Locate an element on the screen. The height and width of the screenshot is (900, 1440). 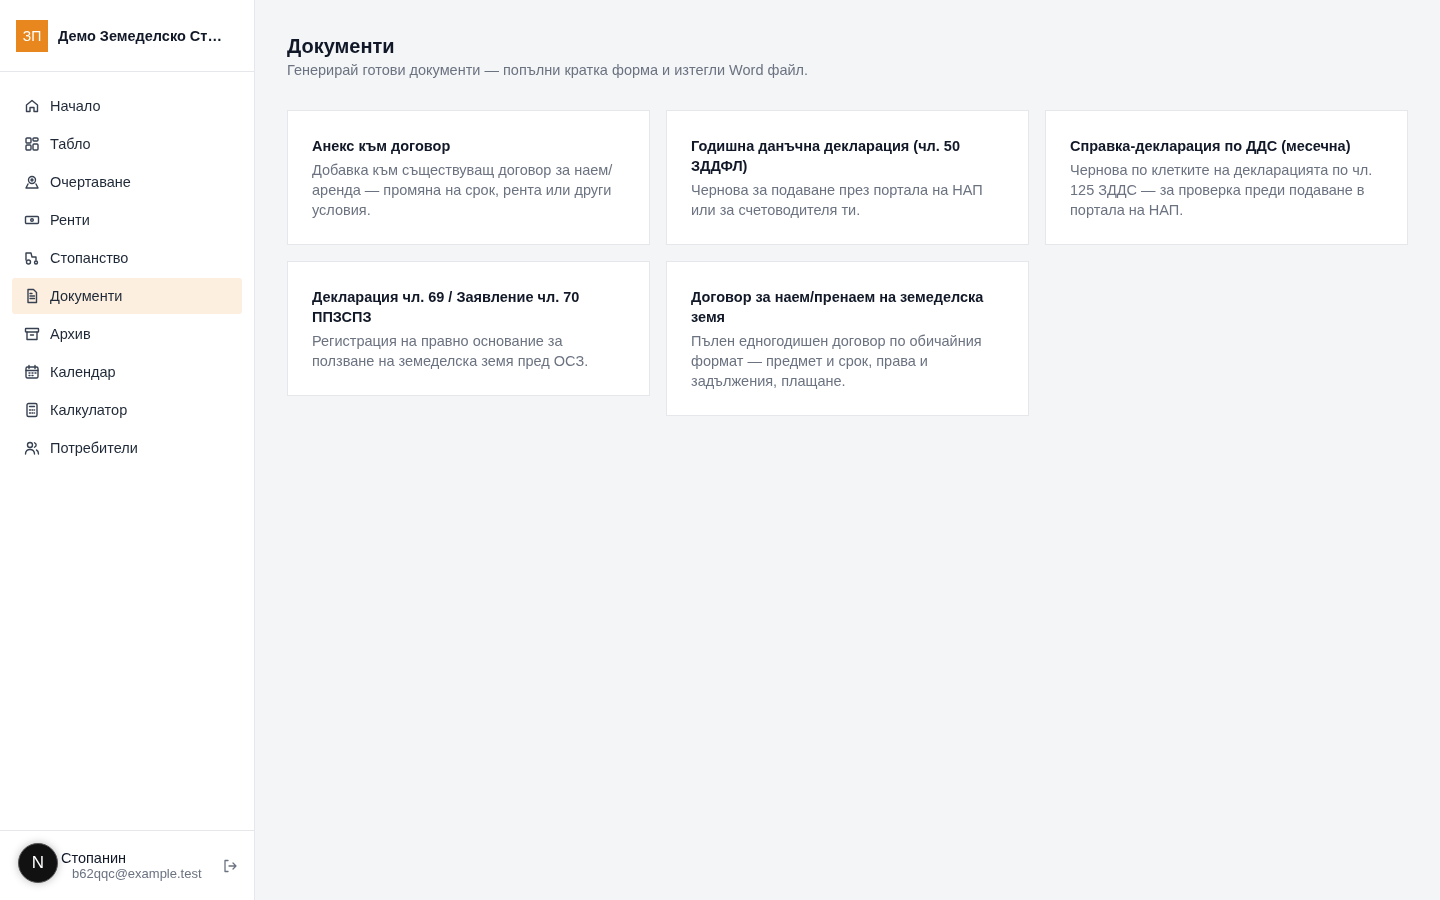
nav-item: Ренти is located at coordinates (127, 220).